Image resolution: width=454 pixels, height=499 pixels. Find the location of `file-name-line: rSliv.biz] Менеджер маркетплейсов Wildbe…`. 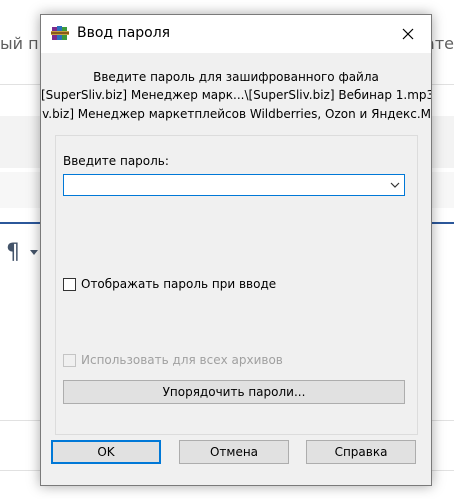

file-name-line: rSliv.biz] Менеджер маркетплейсов Wildbe… is located at coordinates (236, 114).